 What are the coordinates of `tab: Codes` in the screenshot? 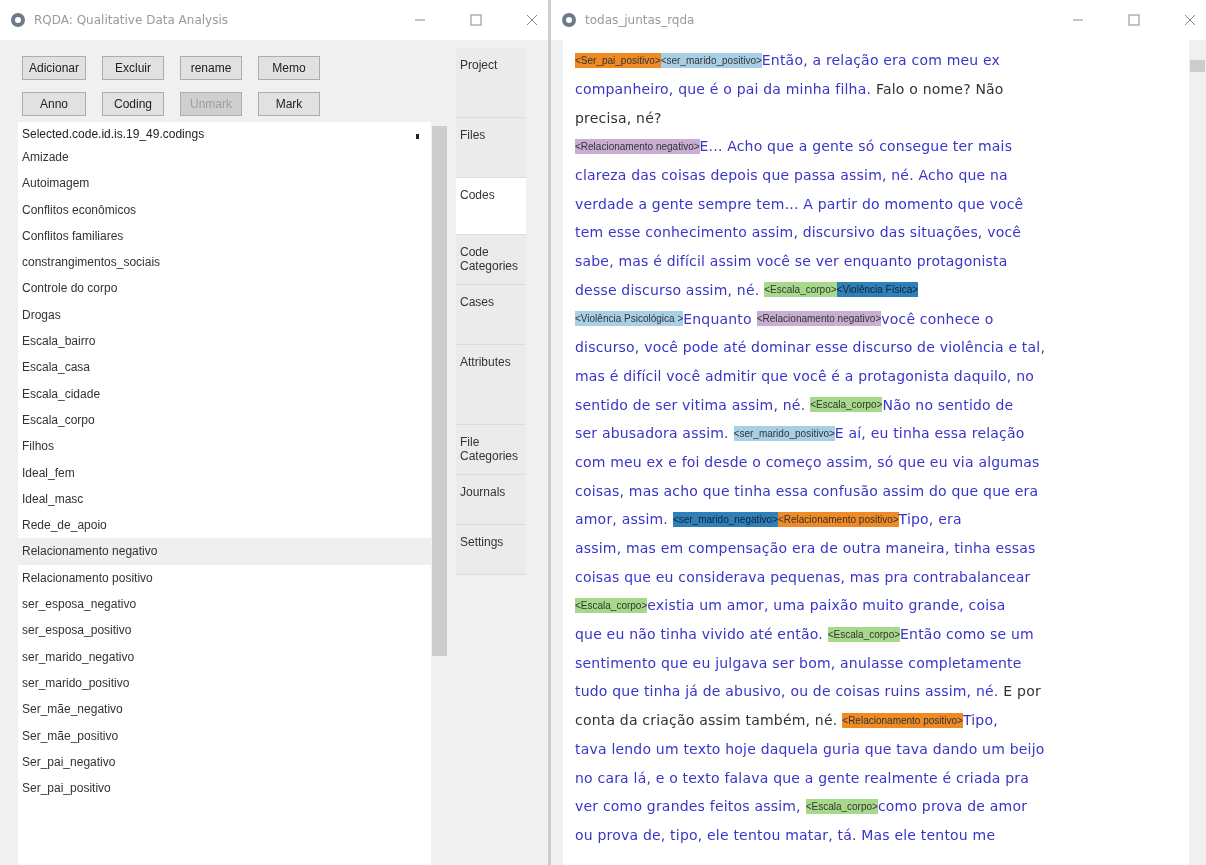 It's located at (491, 206).